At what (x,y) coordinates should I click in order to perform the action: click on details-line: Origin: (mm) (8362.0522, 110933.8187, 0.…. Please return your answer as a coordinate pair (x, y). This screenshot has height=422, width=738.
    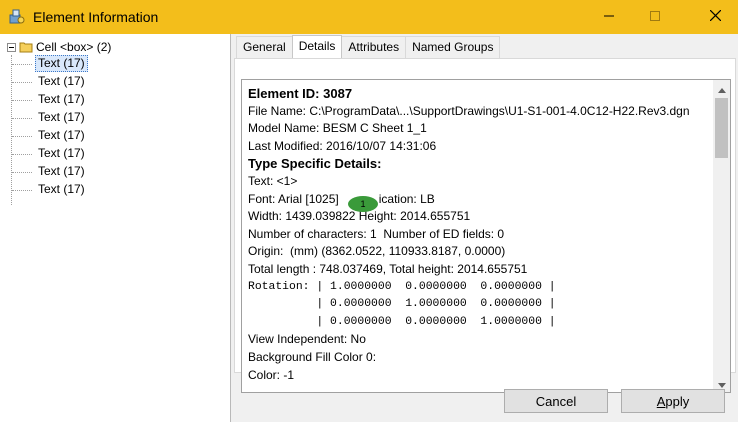
    Looking at the image, I should click on (377, 251).